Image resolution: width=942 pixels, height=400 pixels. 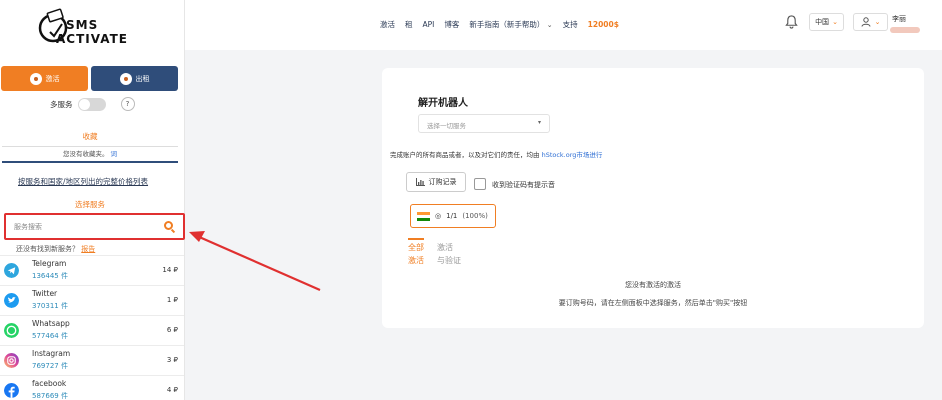 What do you see at coordinates (50, 276) in the screenshot?
I see `service-count: 136445 件` at bounding box center [50, 276].